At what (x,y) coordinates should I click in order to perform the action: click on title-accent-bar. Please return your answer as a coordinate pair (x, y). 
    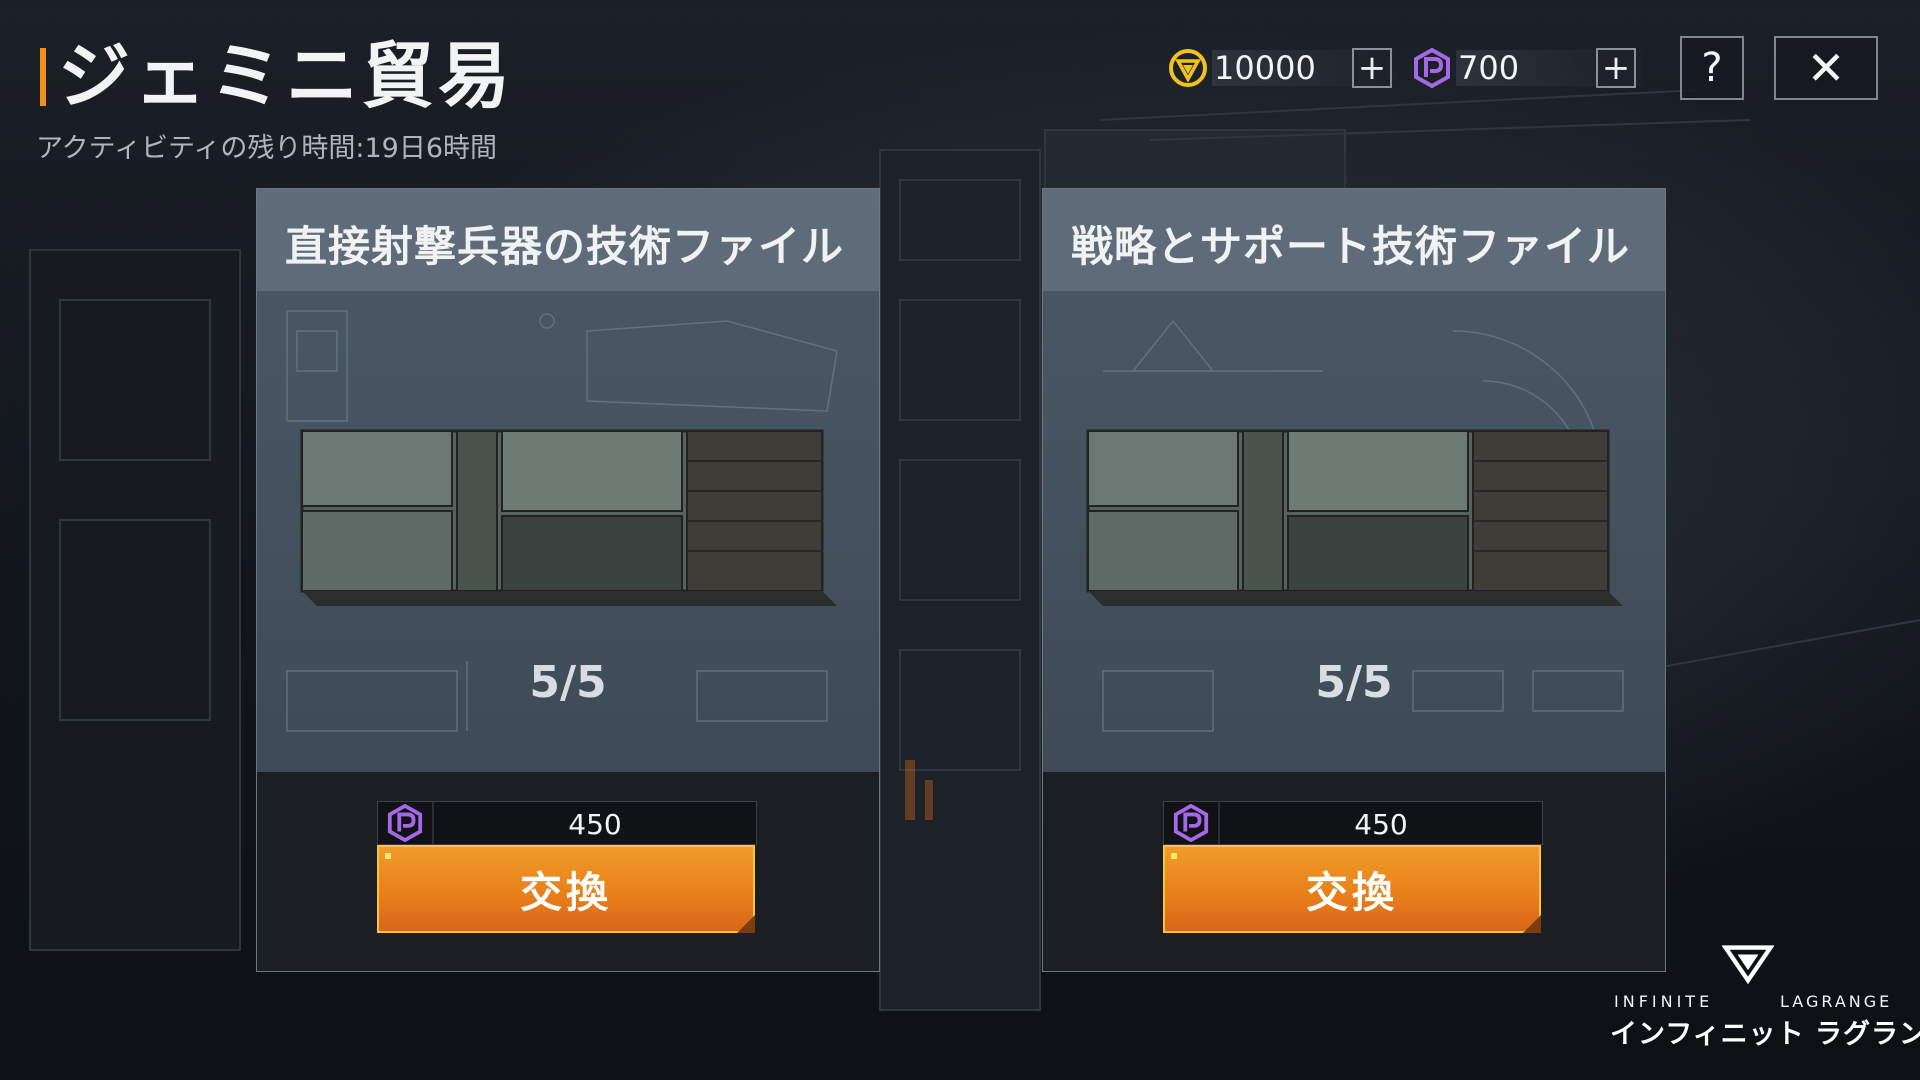
    Looking at the image, I should click on (43, 77).